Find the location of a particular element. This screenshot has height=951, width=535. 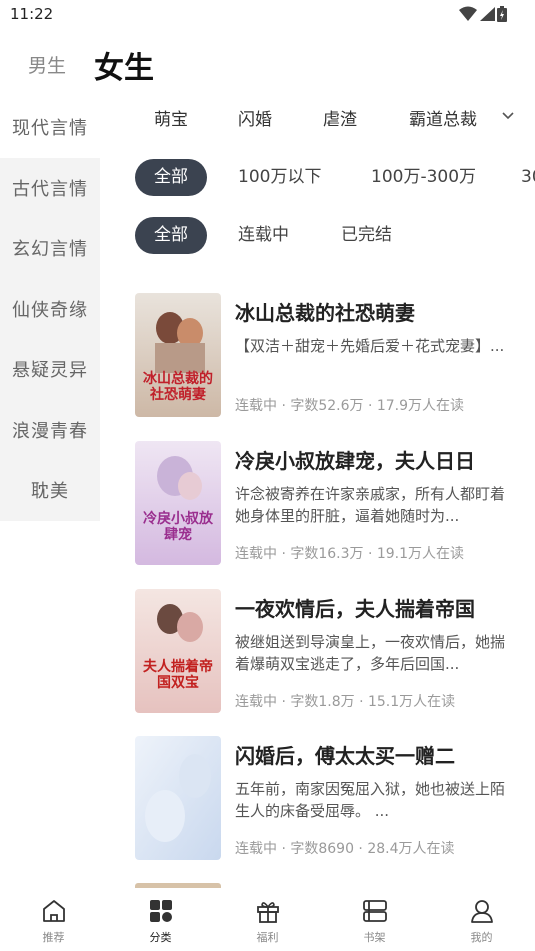

nav-category: 分类 is located at coordinates (160, 919).